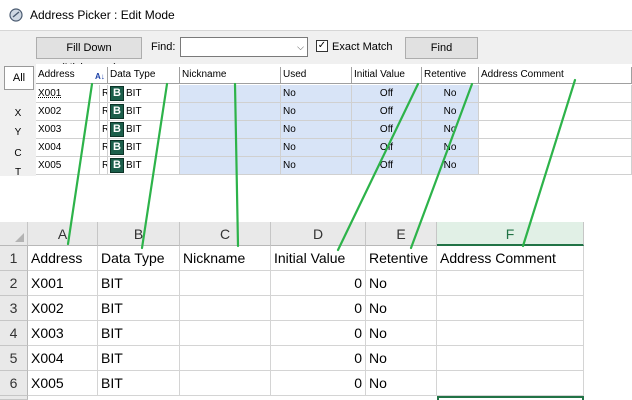 This screenshot has width=632, height=400. What do you see at coordinates (300, 47) in the screenshot?
I see `chevron-down-icon: ⌵` at bounding box center [300, 47].